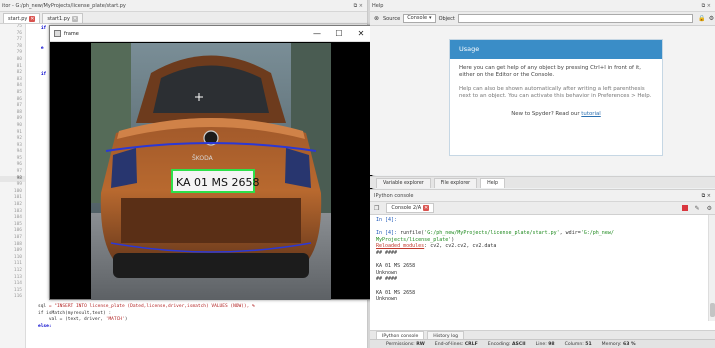 Image resolution: width=715 pixels, height=348 pixels. What do you see at coordinates (376, 208) in the screenshot?
I see `new-console-icon: ❐` at bounding box center [376, 208].